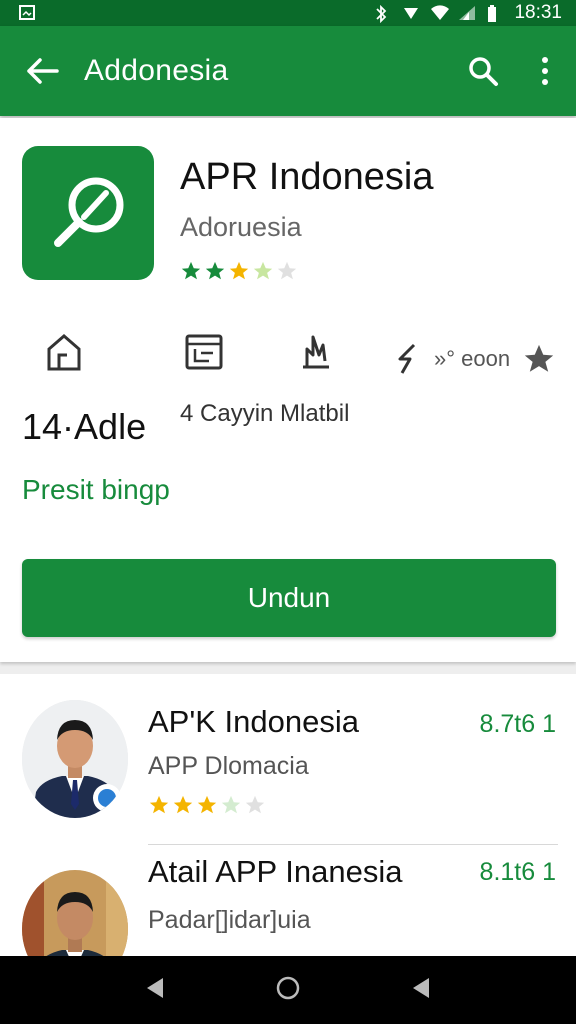 This screenshot has width=576, height=1024. I want to click on search-icon, so click(483, 71).